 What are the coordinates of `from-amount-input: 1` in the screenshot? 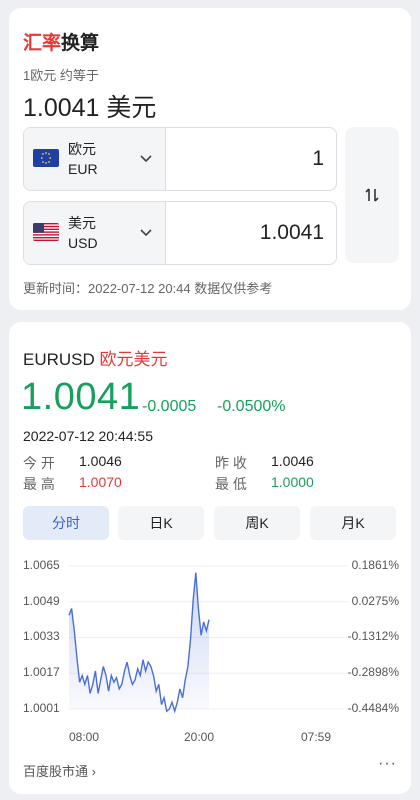 It's located at (318, 159).